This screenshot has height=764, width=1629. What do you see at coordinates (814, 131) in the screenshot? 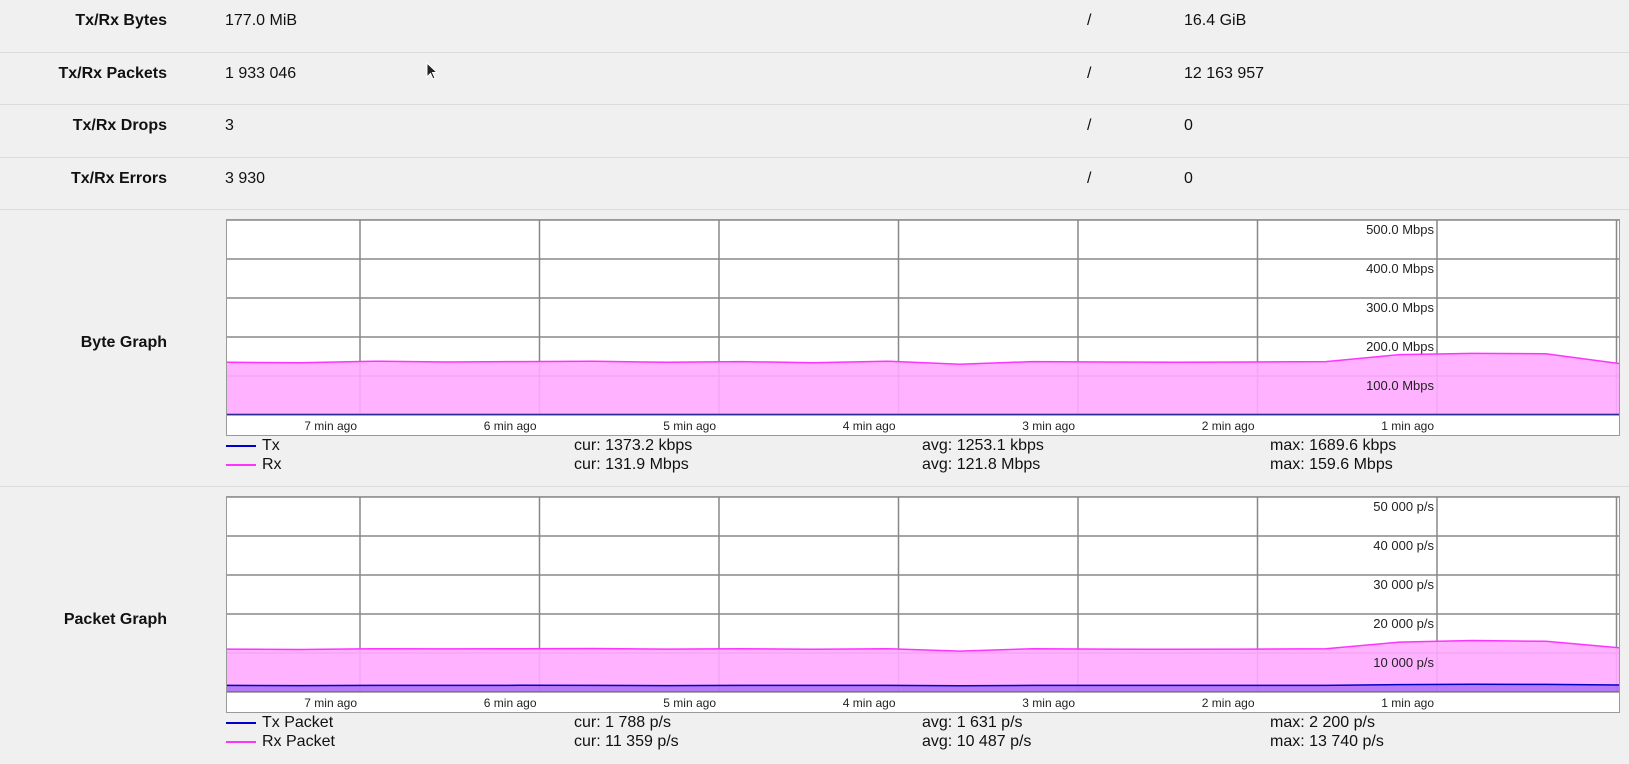
I see `stat-row-drops: Tx/Rx Drops 3 / 0` at bounding box center [814, 131].